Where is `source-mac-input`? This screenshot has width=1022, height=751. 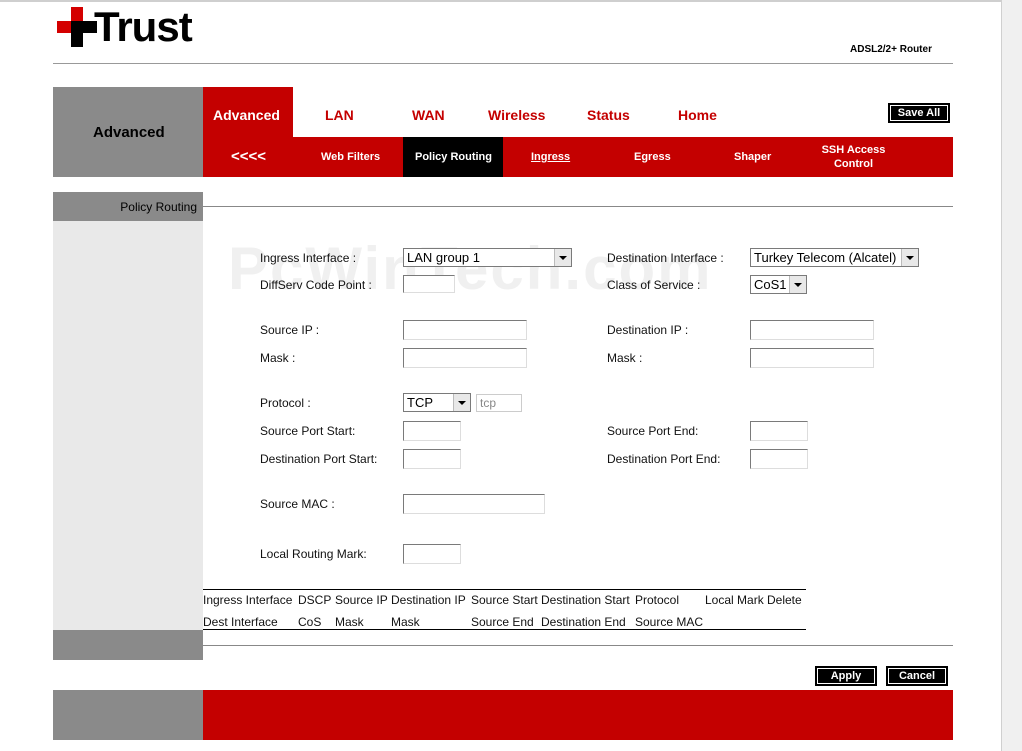
source-mac-input is located at coordinates (474, 504).